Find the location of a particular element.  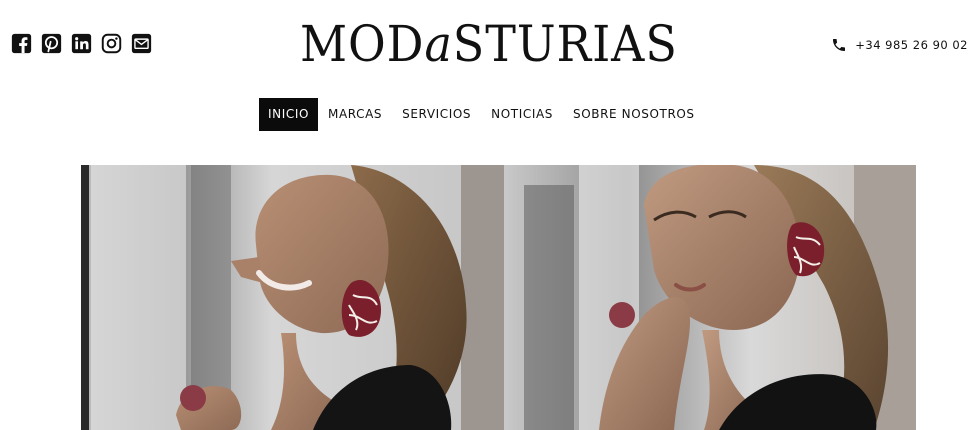

social-links is located at coordinates (81, 43).